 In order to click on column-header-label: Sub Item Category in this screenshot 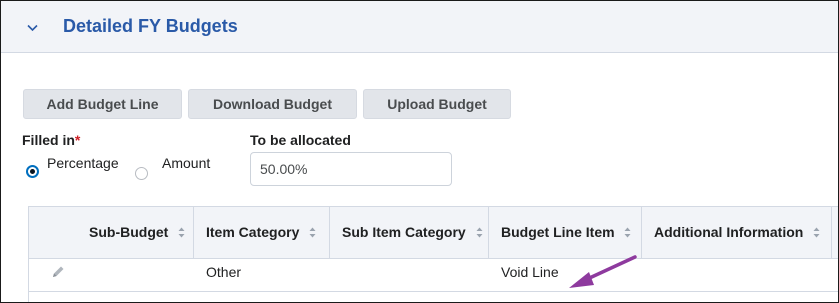, I will do `click(404, 232)`.